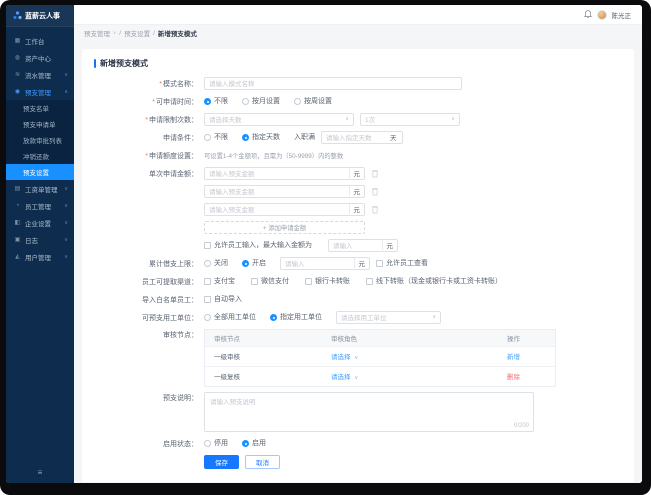  What do you see at coordinates (216, 263) in the screenshot?
I see `radio-cumulative-off: 关闭` at bounding box center [216, 263].